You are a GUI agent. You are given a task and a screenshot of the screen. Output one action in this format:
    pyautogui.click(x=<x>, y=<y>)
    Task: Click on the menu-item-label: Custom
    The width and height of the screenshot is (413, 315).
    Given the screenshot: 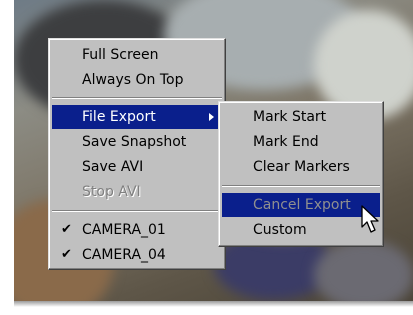 What is the action you would take?
    pyautogui.click(x=280, y=230)
    